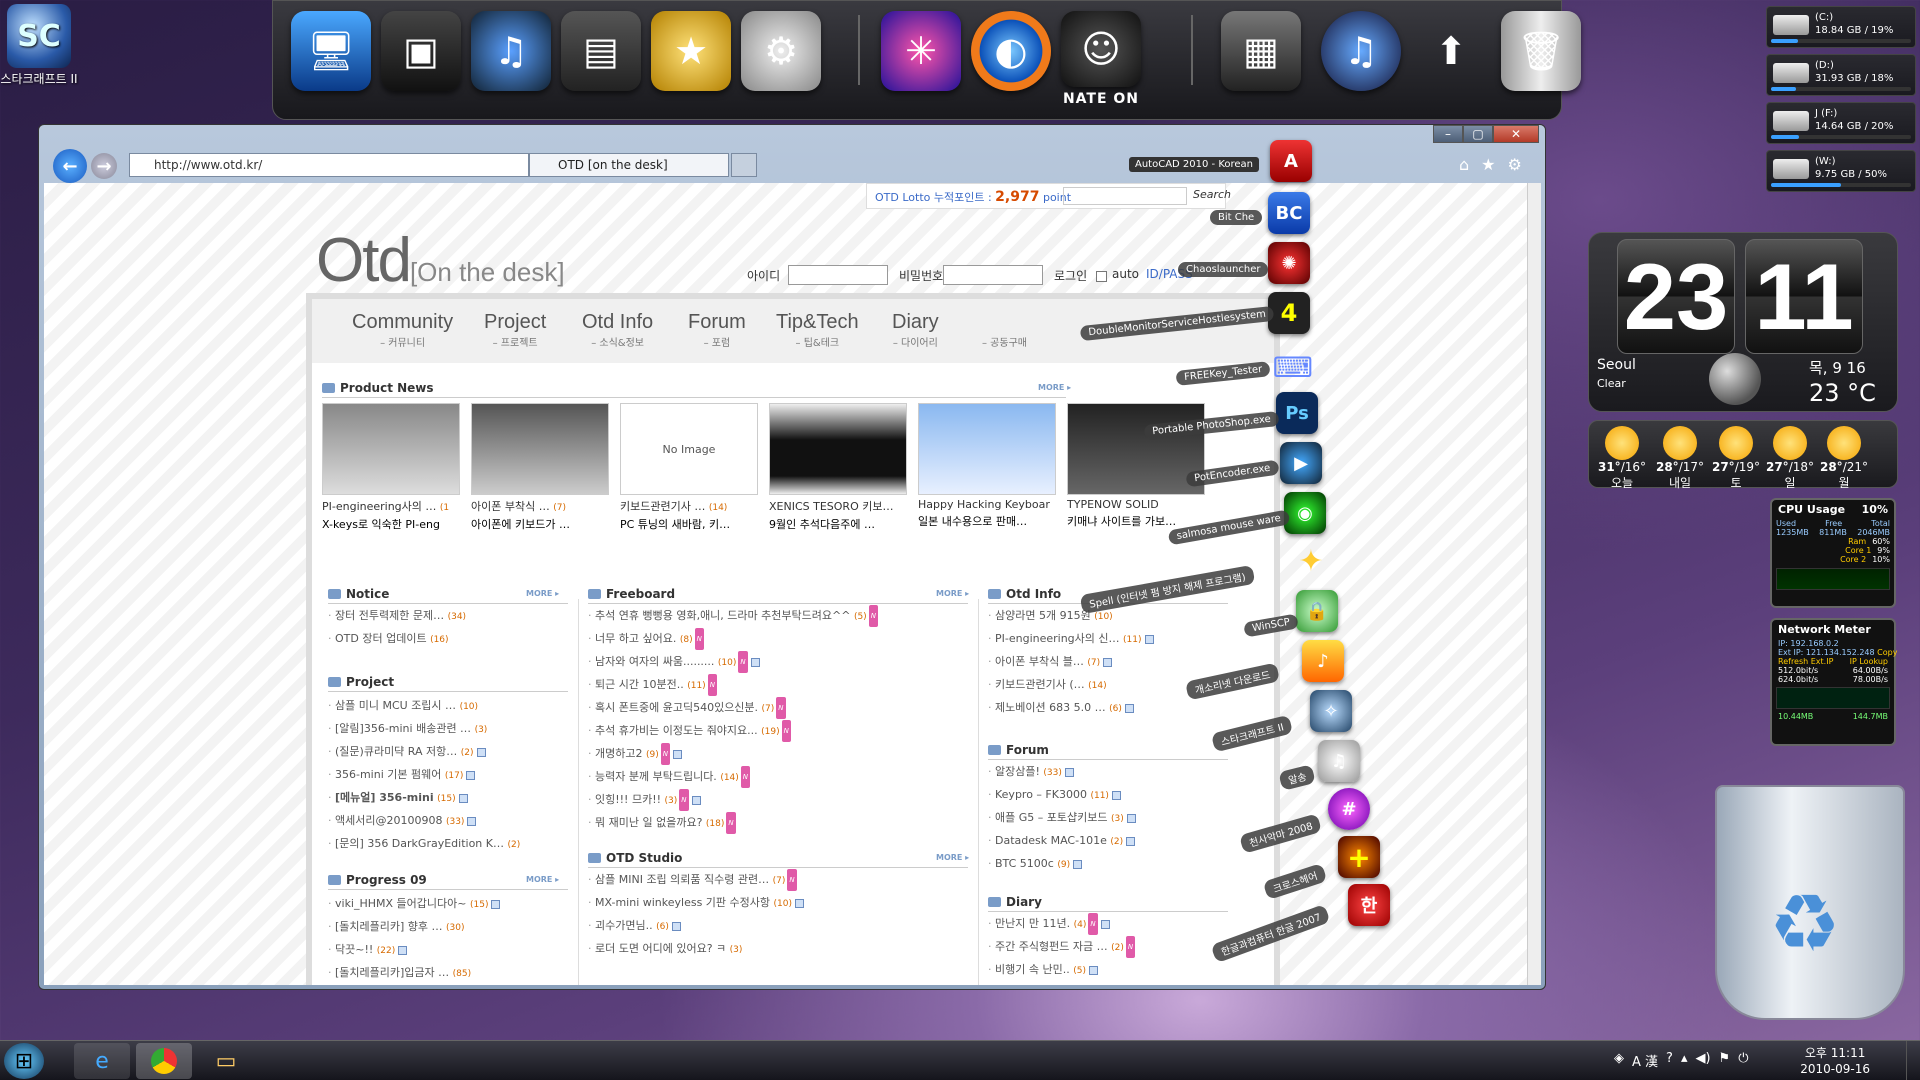 This screenshot has width=1920, height=1080. What do you see at coordinates (424, 844) in the screenshot?
I see `list-item: [문의] 356 DarkGrayEdition K… (2)` at bounding box center [424, 844].